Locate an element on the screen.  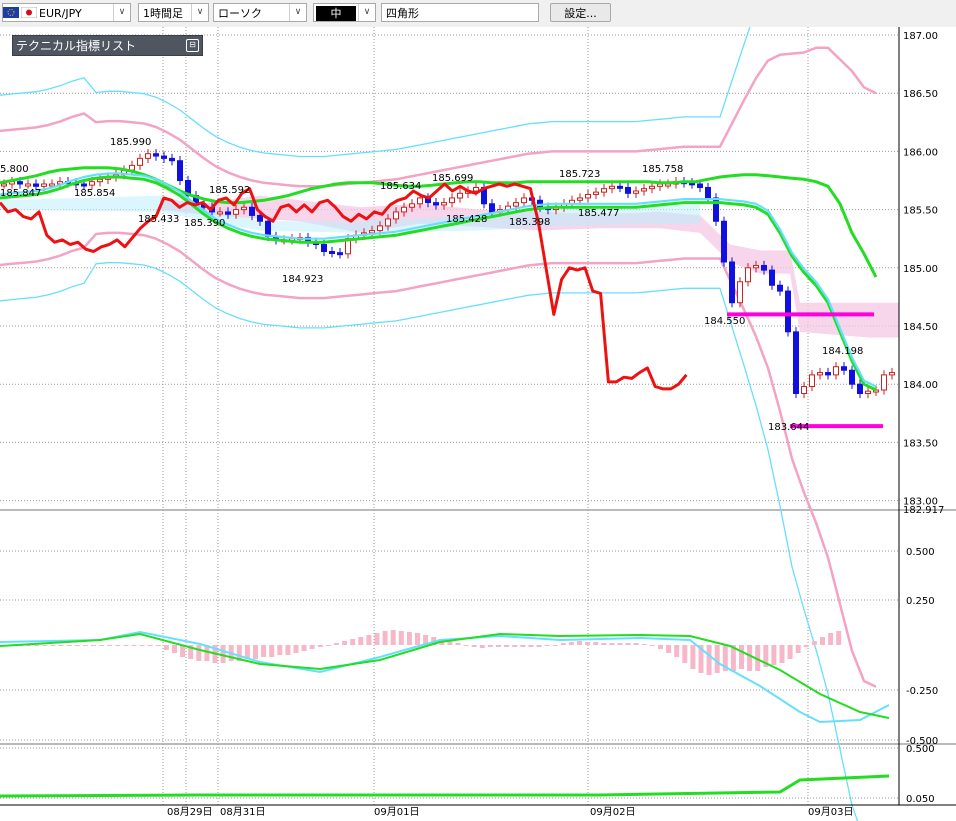
price-label: 183.644 is located at coordinates (788, 427).